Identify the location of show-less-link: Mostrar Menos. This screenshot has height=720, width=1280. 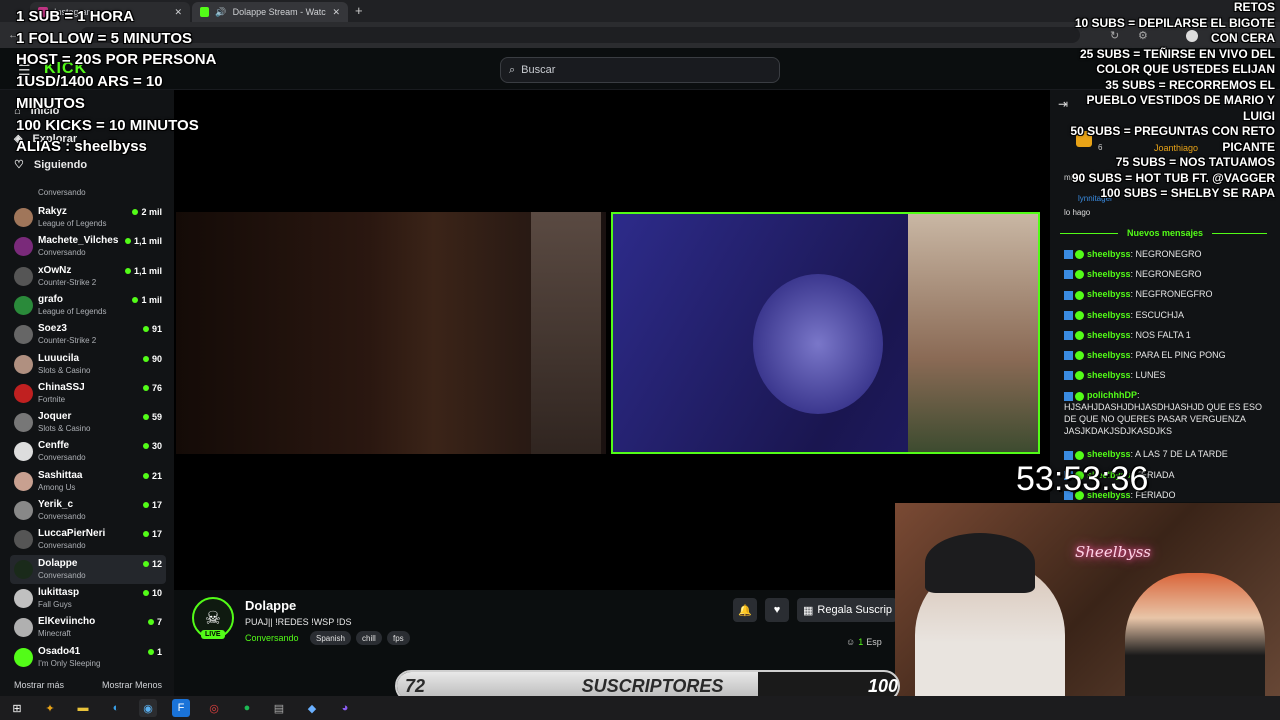
(132, 685).